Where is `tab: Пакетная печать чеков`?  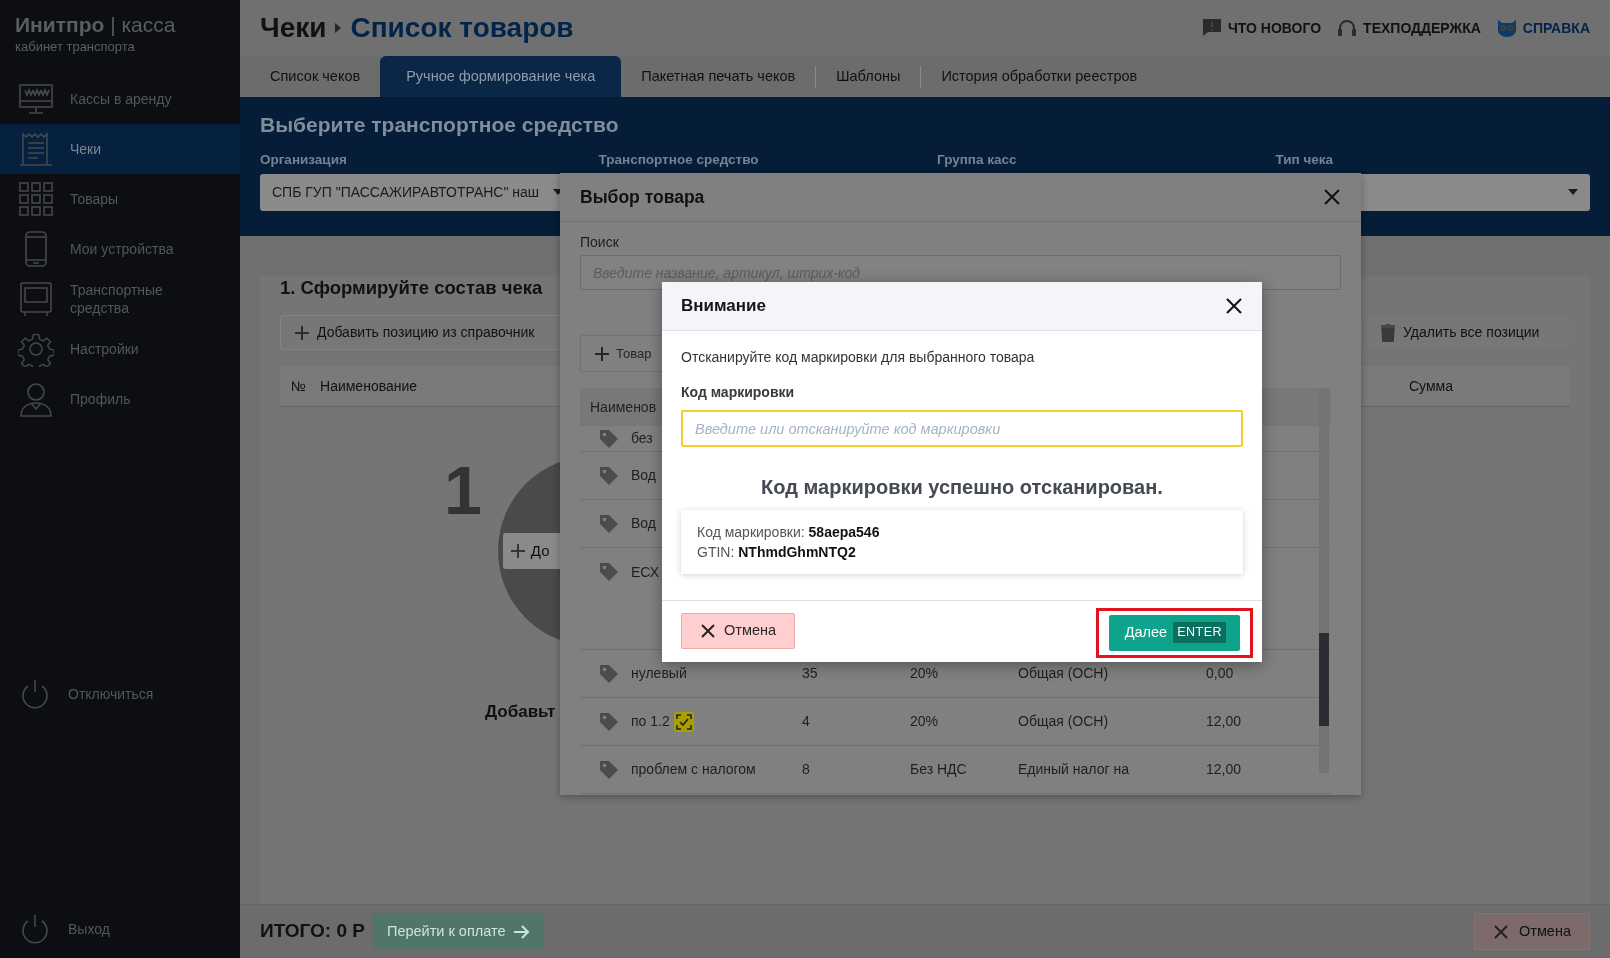 tab: Пакетная печать чеков is located at coordinates (718, 76).